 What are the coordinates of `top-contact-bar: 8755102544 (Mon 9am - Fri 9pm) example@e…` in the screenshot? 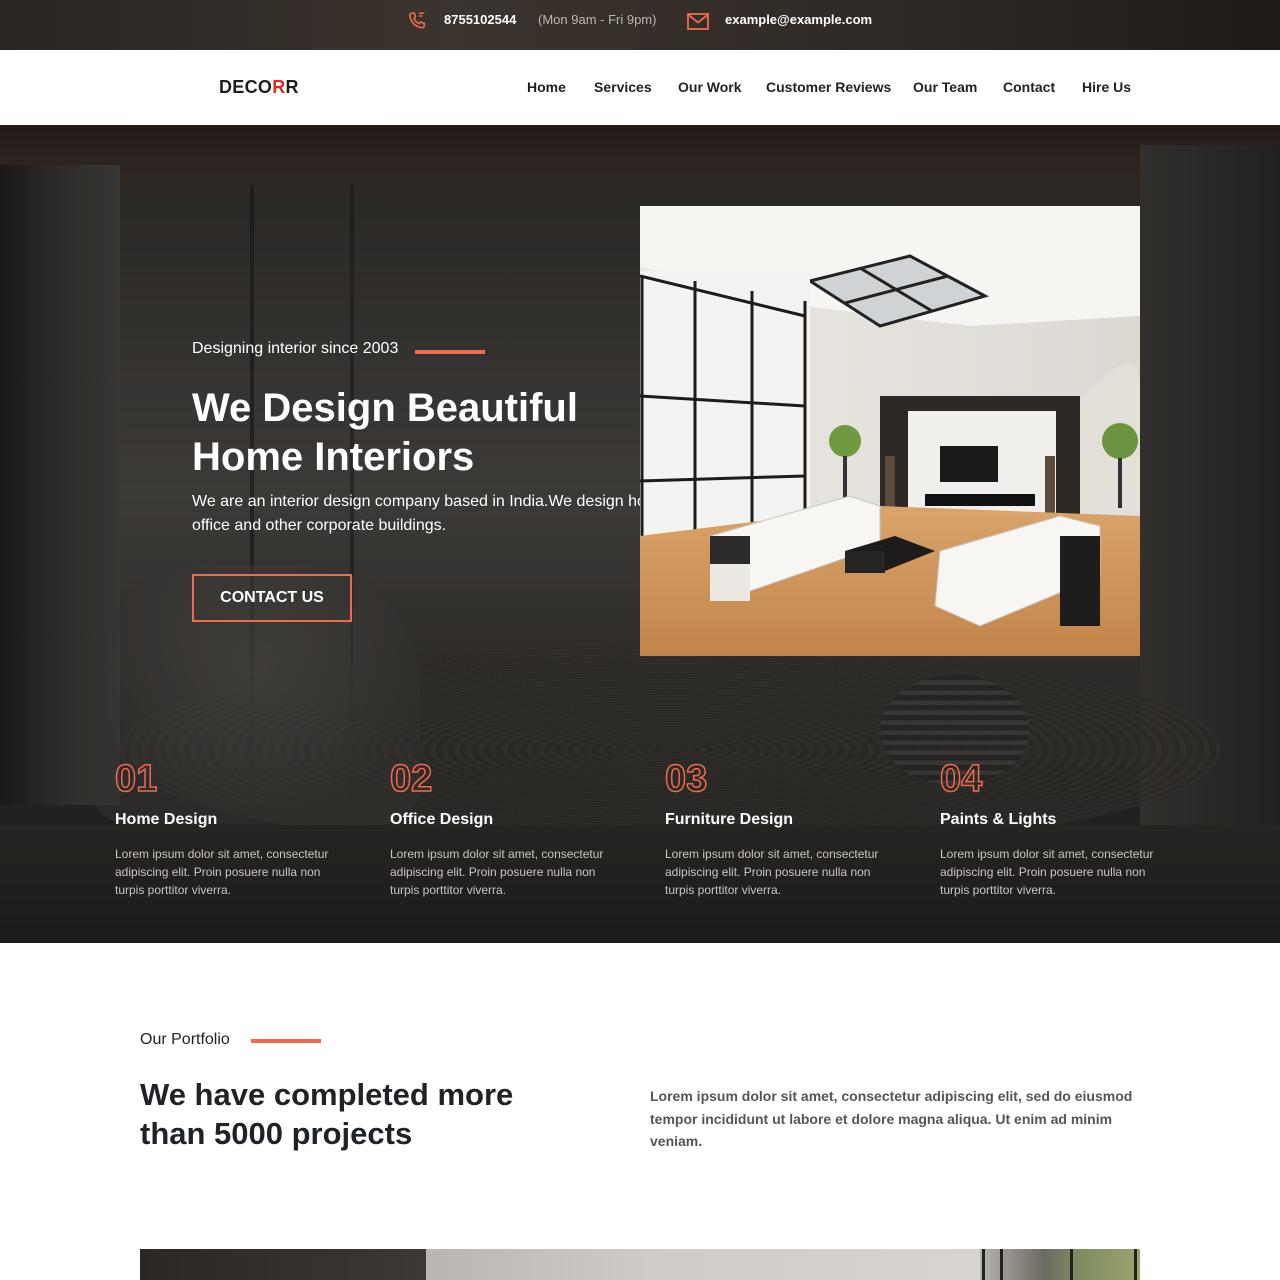 It's located at (640, 25).